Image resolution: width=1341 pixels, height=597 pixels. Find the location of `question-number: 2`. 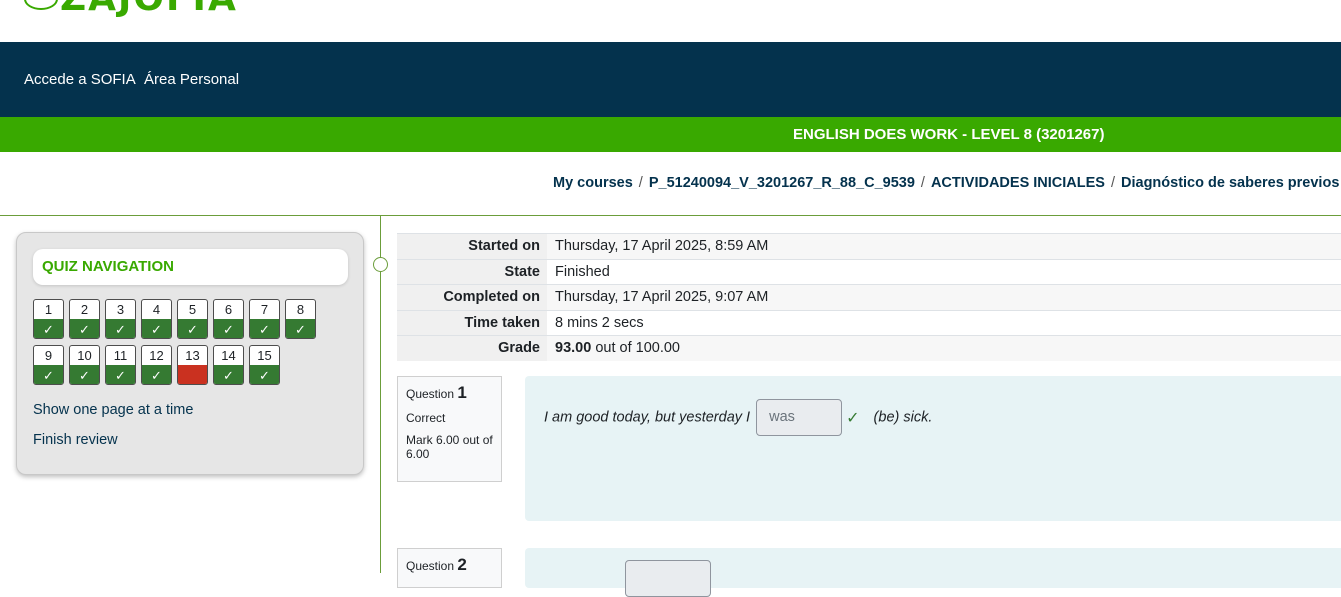

question-number: 2 is located at coordinates (462, 564).